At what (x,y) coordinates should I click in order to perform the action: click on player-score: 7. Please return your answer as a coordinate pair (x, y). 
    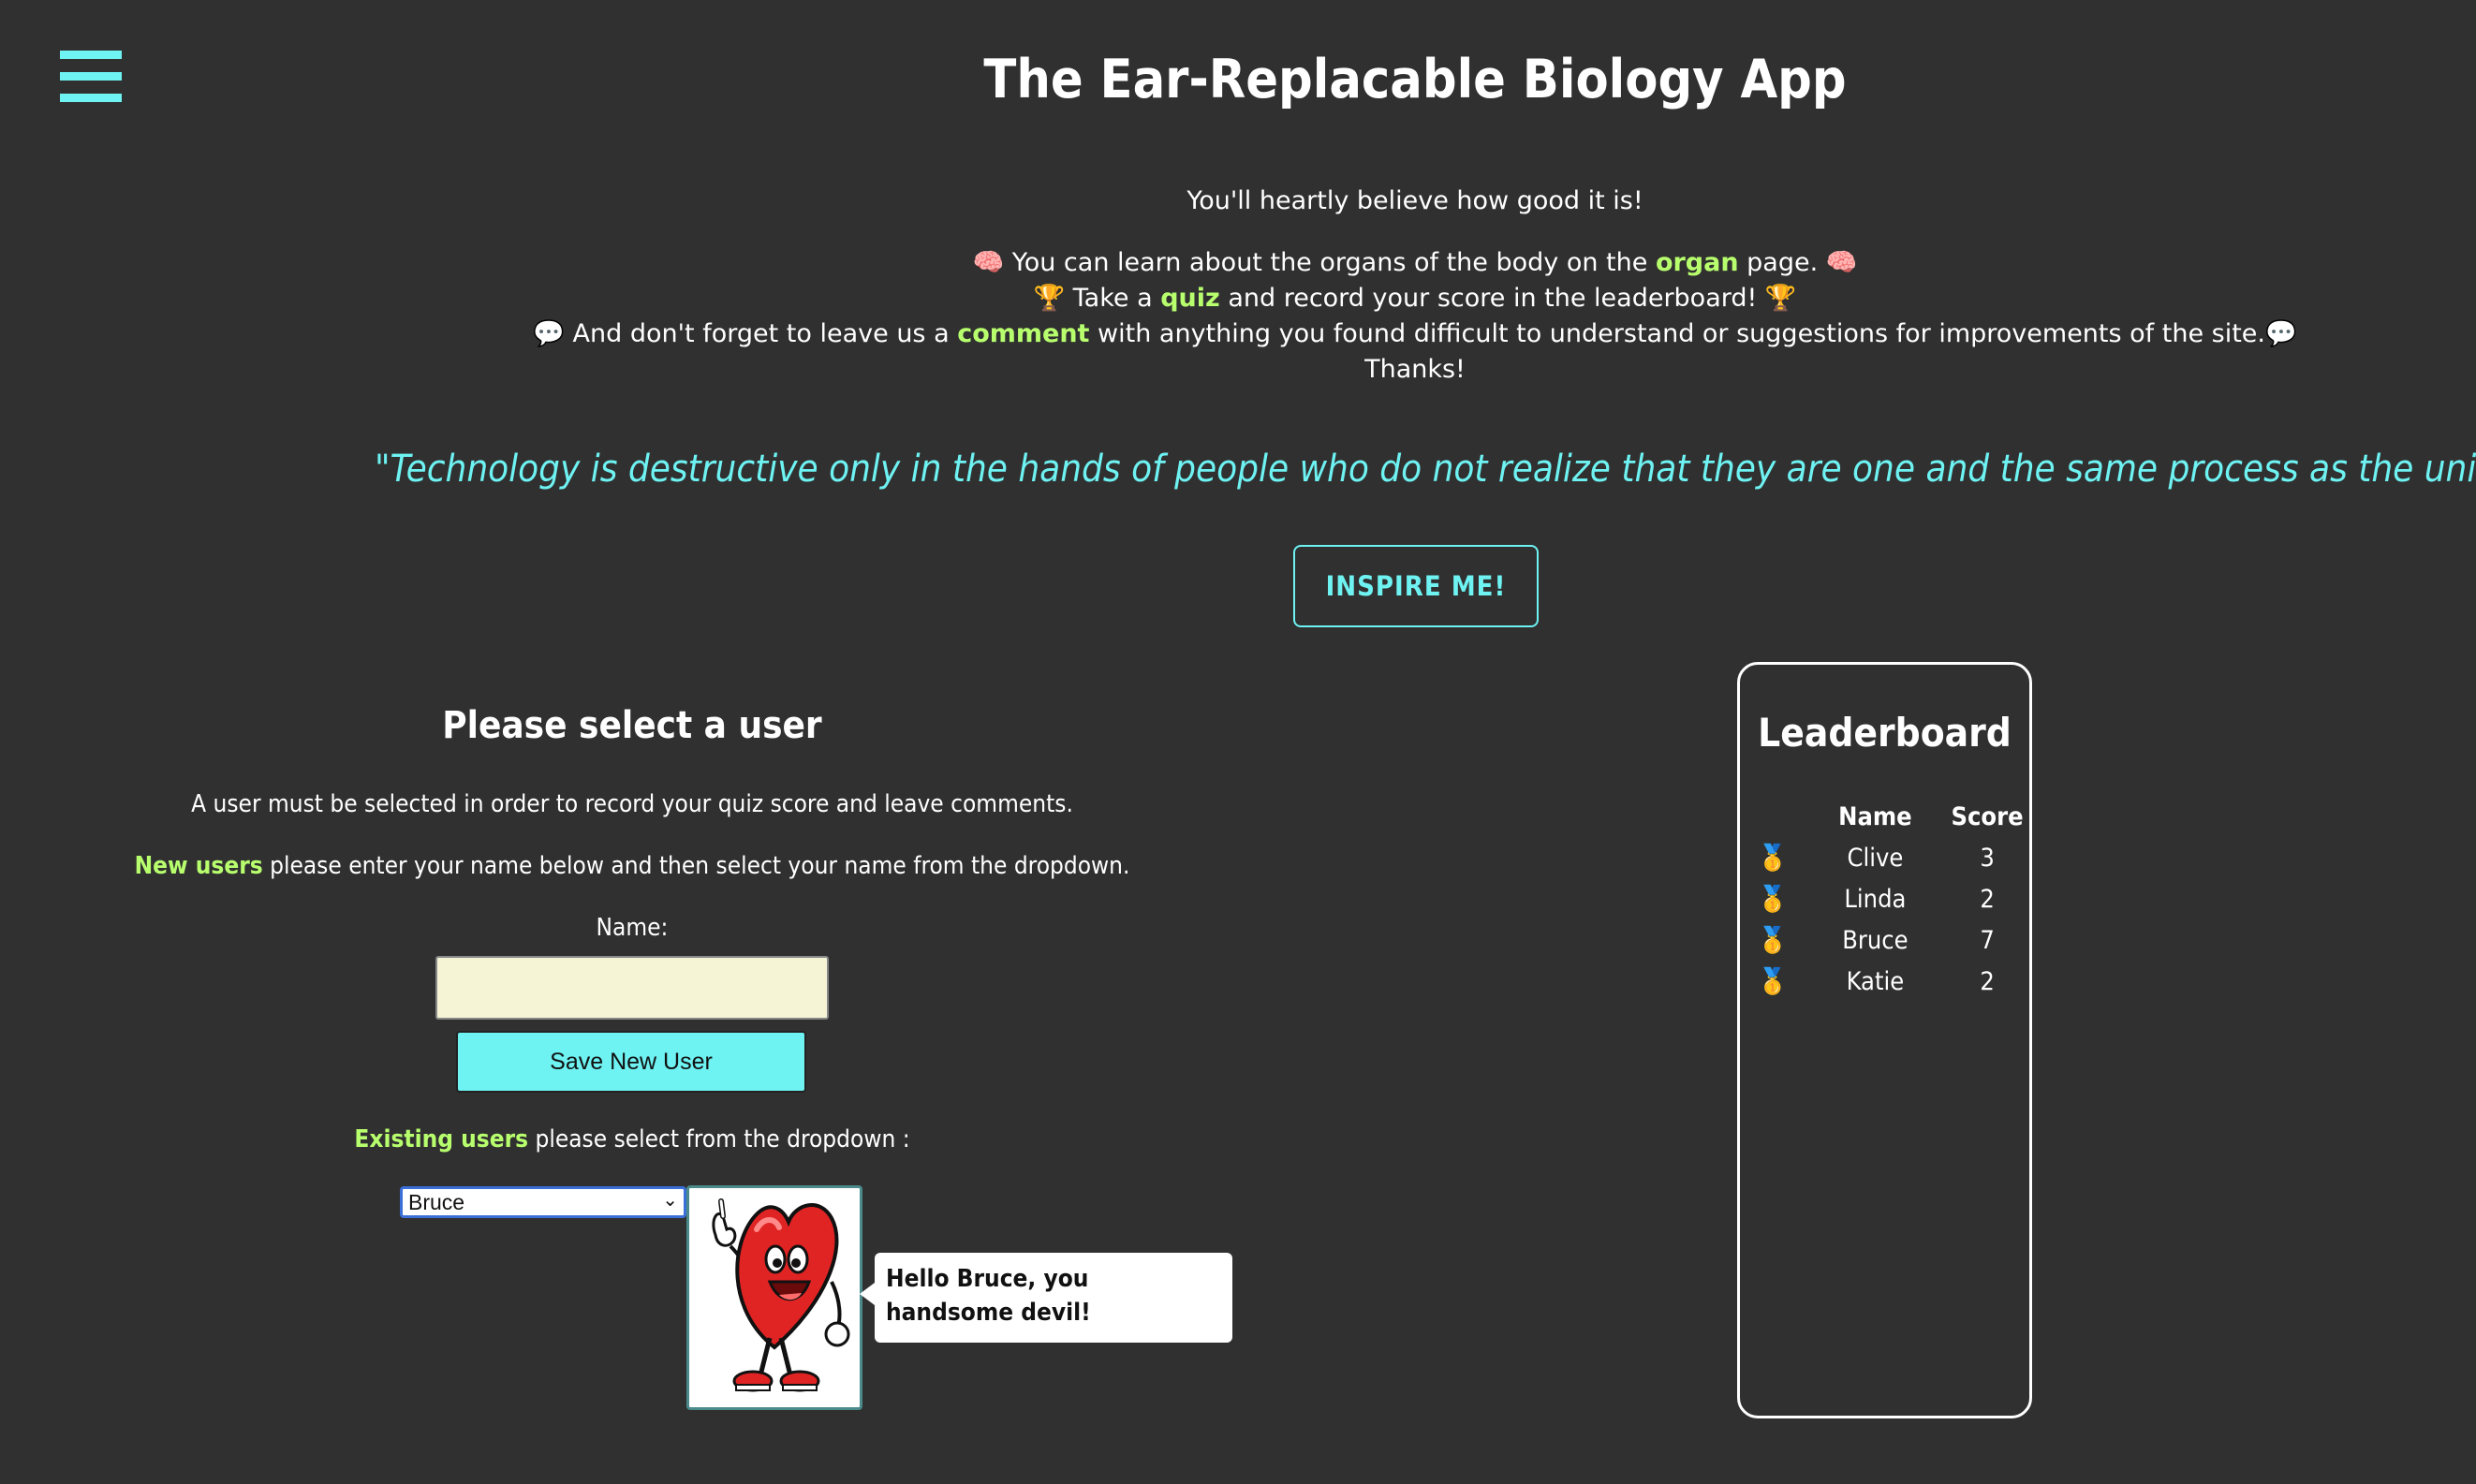
    Looking at the image, I should click on (1988, 940).